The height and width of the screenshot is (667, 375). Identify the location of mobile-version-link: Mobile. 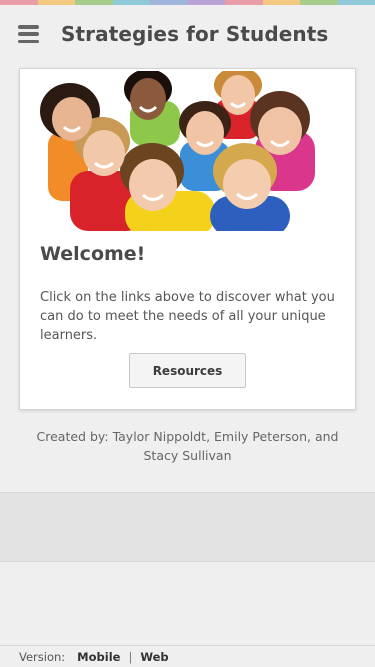
(98, 657).